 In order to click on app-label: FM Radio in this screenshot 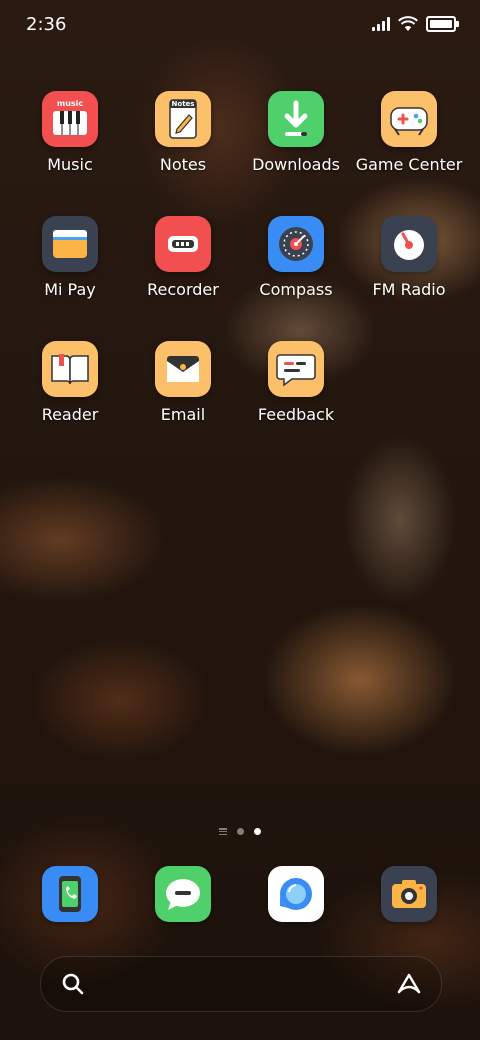, I will do `click(409, 289)`.